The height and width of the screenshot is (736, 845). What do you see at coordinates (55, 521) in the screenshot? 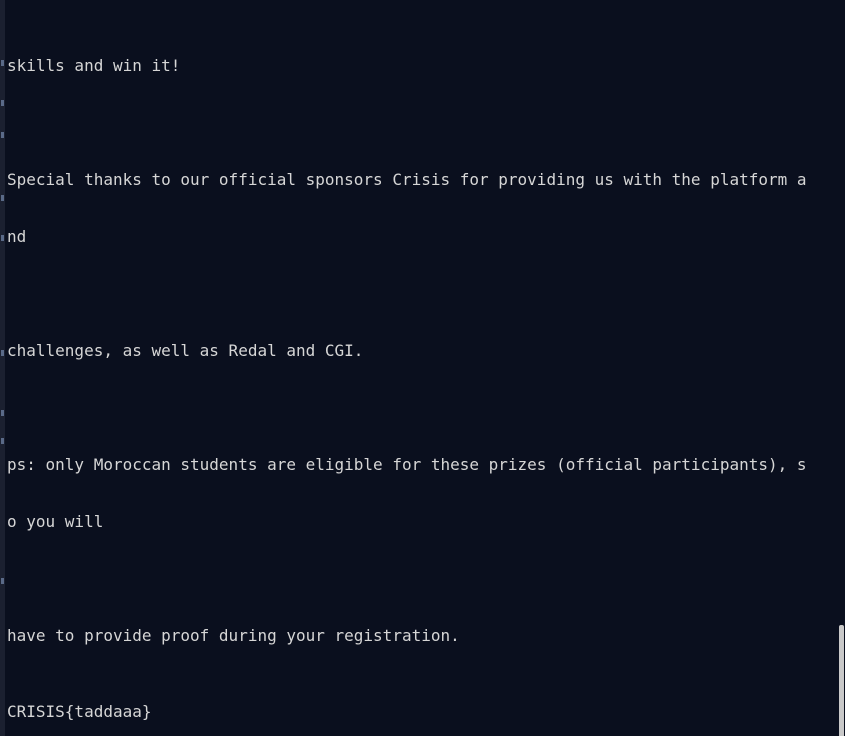
I see `terminal-line: o you will` at bounding box center [55, 521].